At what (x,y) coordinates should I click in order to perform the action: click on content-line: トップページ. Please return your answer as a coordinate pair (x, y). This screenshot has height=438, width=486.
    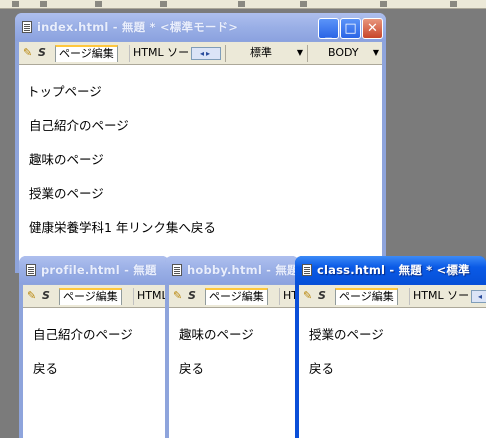
    Looking at the image, I should click on (64, 91).